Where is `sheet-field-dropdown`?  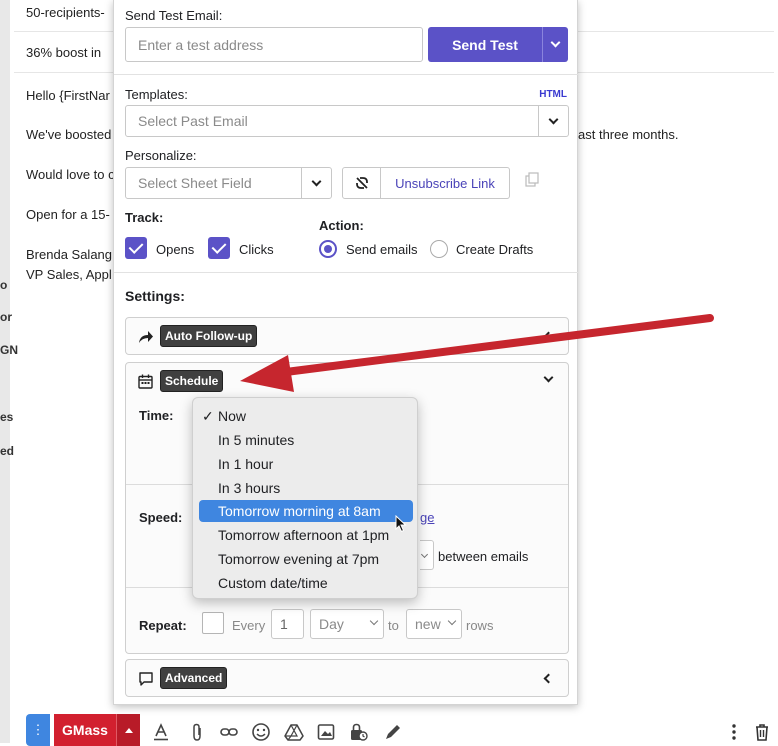 sheet-field-dropdown is located at coordinates (316, 183).